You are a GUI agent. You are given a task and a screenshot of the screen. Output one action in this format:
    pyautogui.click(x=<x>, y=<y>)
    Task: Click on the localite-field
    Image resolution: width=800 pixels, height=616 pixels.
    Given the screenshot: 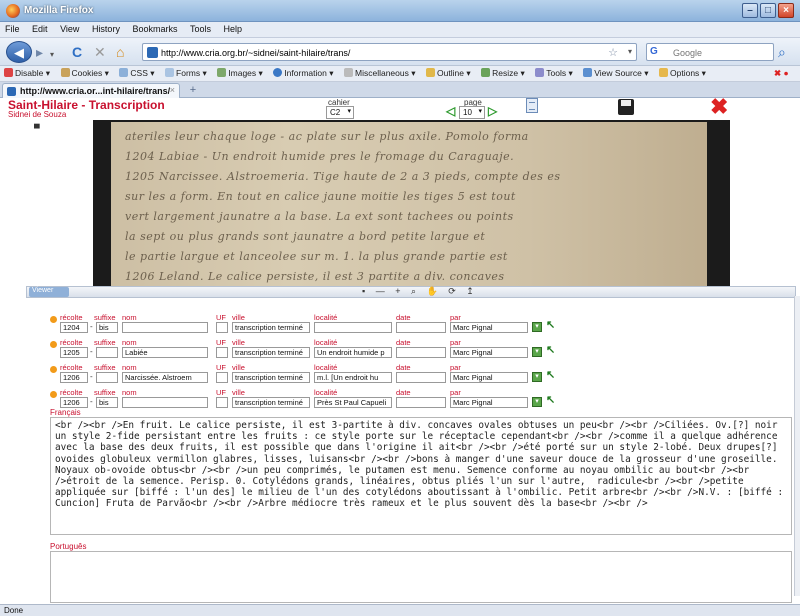 What is the action you would take?
    pyautogui.click(x=353, y=327)
    